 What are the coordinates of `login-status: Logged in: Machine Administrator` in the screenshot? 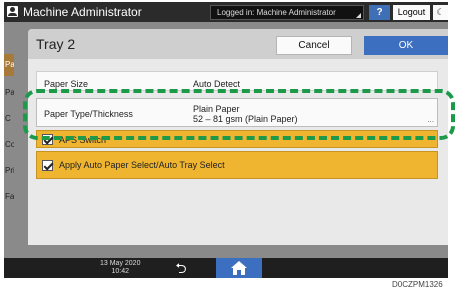 It's located at (287, 12).